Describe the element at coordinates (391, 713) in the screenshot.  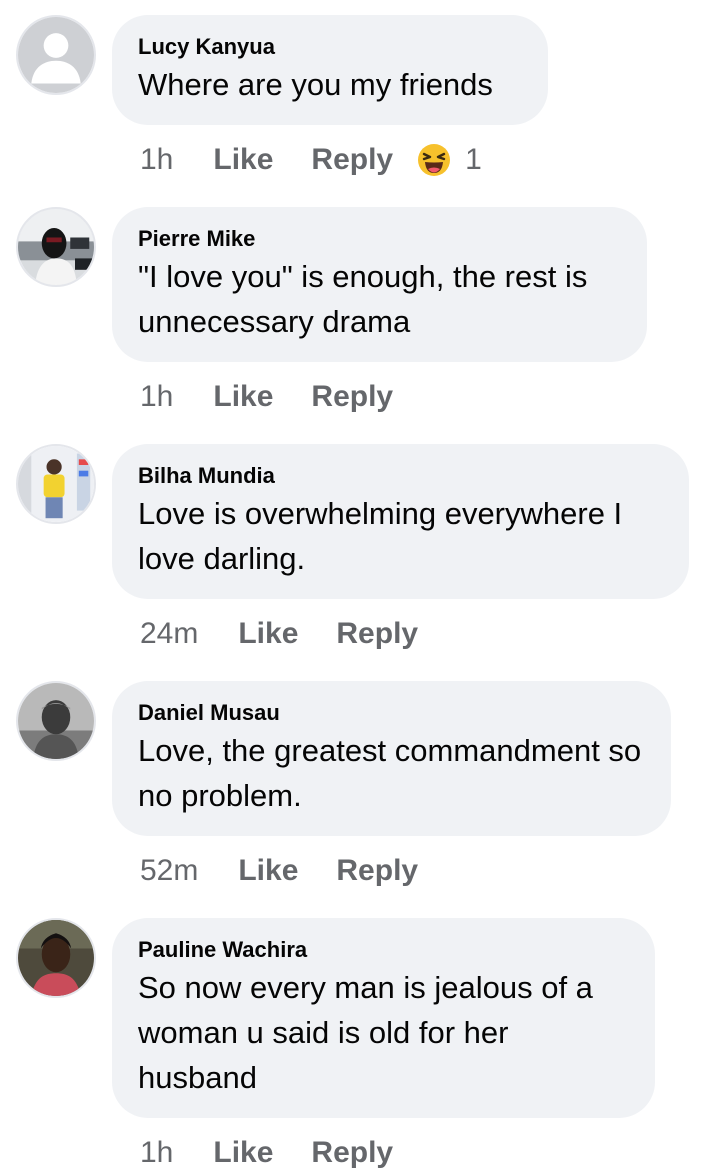
I see `comment-author: Daniel Musau` at that location.